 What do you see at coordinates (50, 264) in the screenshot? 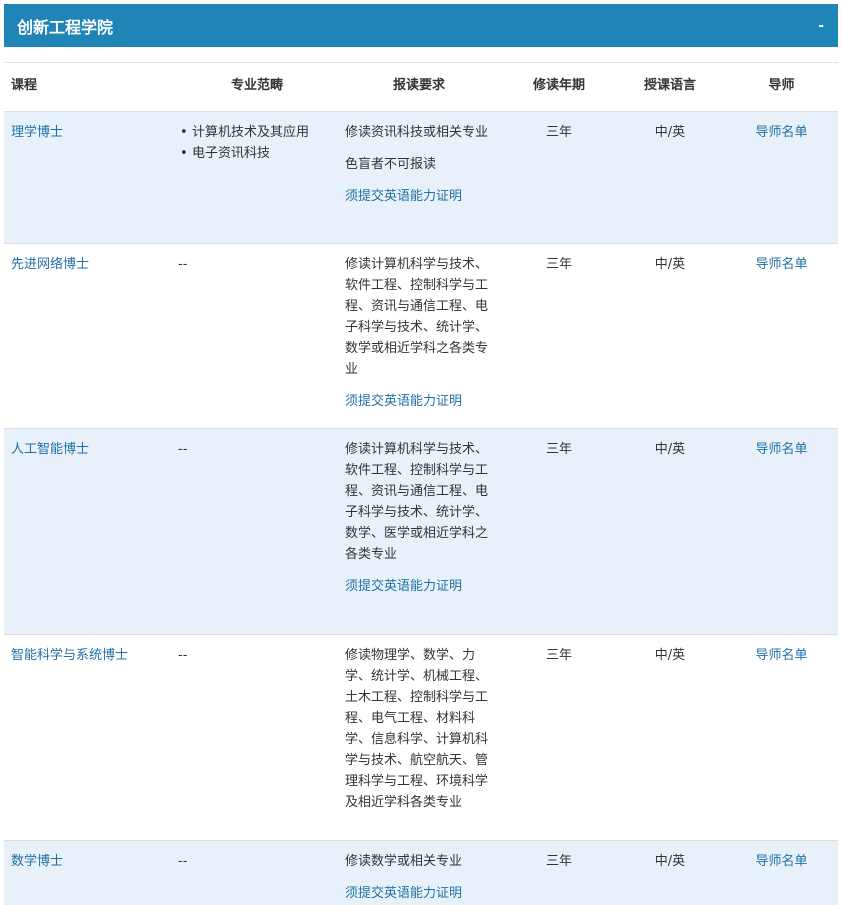
I see `course-link: 先进网络博士` at bounding box center [50, 264].